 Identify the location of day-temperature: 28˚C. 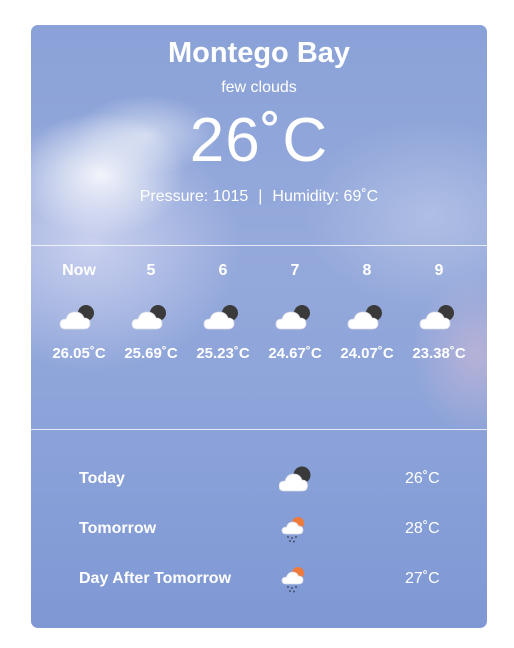
(422, 528).